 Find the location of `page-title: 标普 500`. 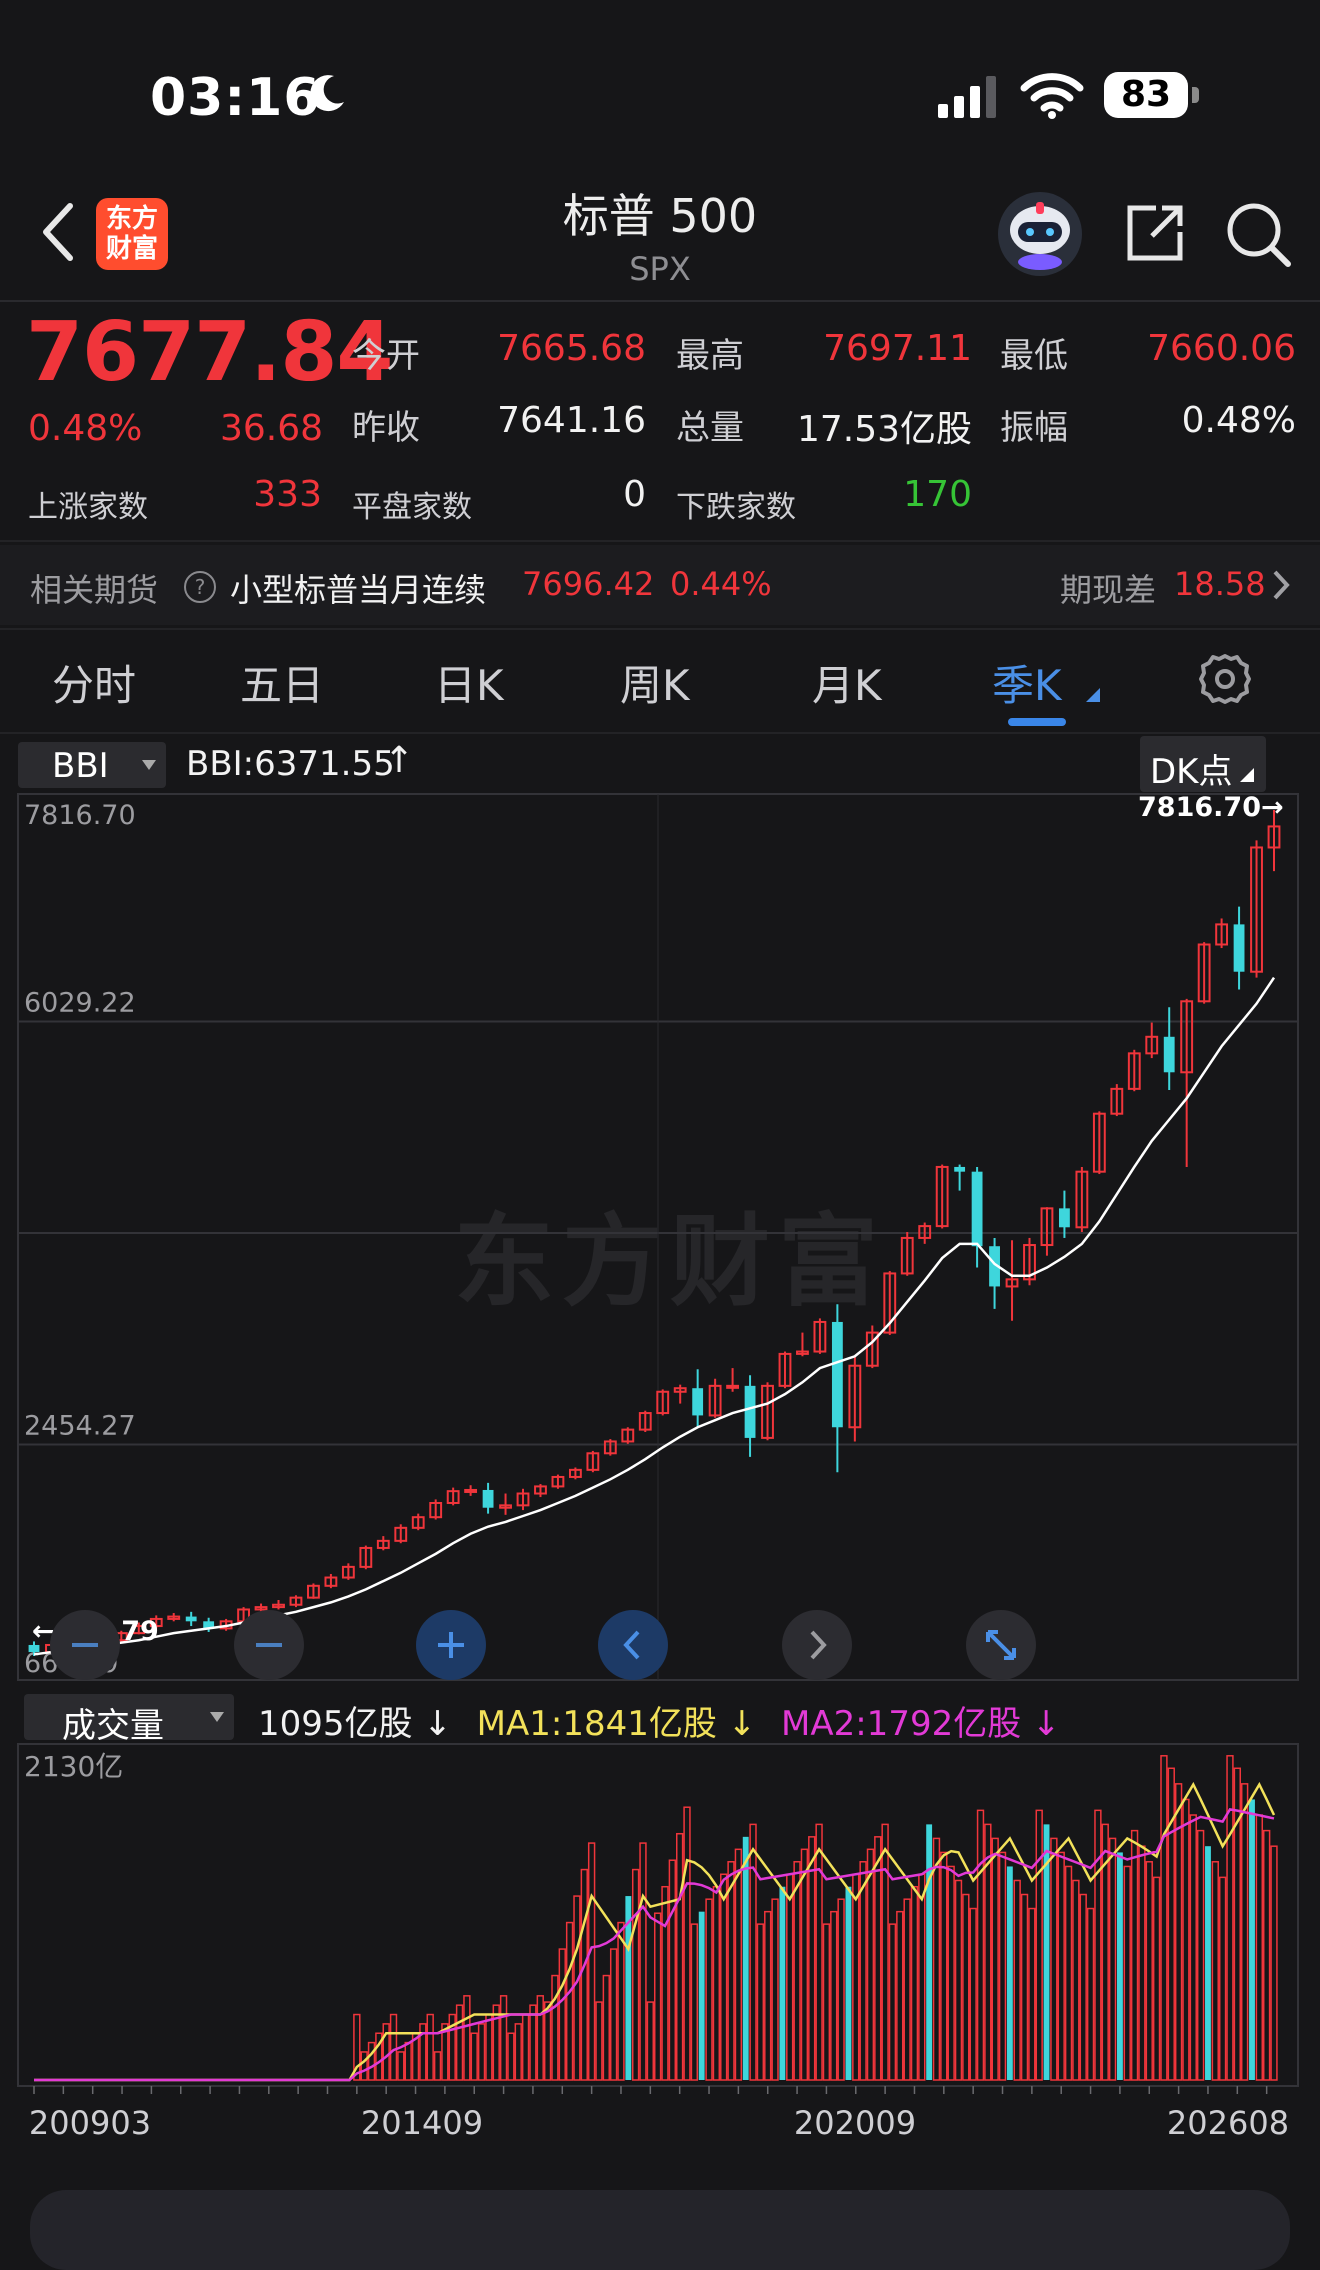

page-title: 标普 500 is located at coordinates (660, 216).